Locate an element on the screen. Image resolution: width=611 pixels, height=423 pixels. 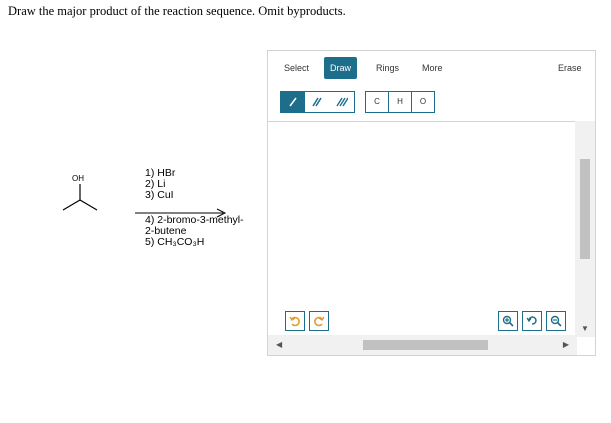
c-c-bond-left is located at coordinates (71, 205).